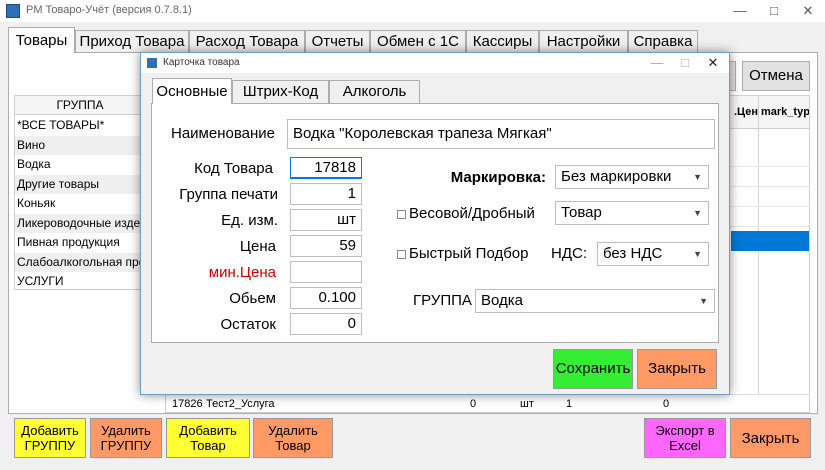 The height and width of the screenshot is (470, 825). I want to click on stock-label: Остаток, so click(248, 324).